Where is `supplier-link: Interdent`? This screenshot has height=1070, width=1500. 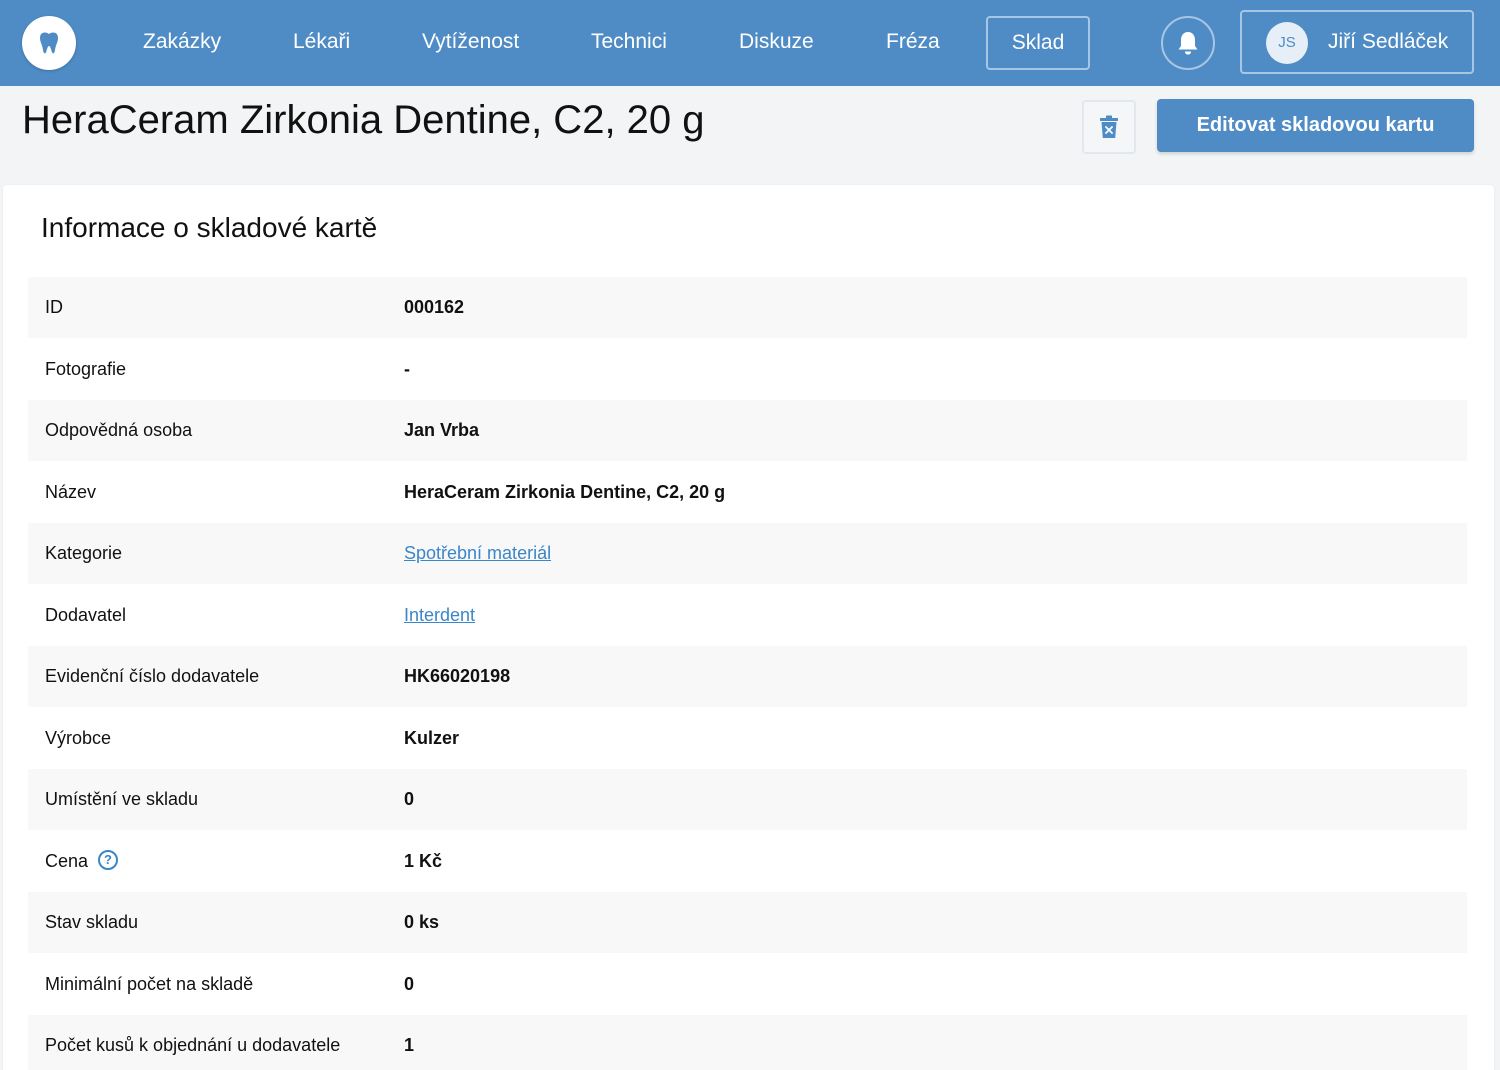
supplier-link: Interdent is located at coordinates (439, 615).